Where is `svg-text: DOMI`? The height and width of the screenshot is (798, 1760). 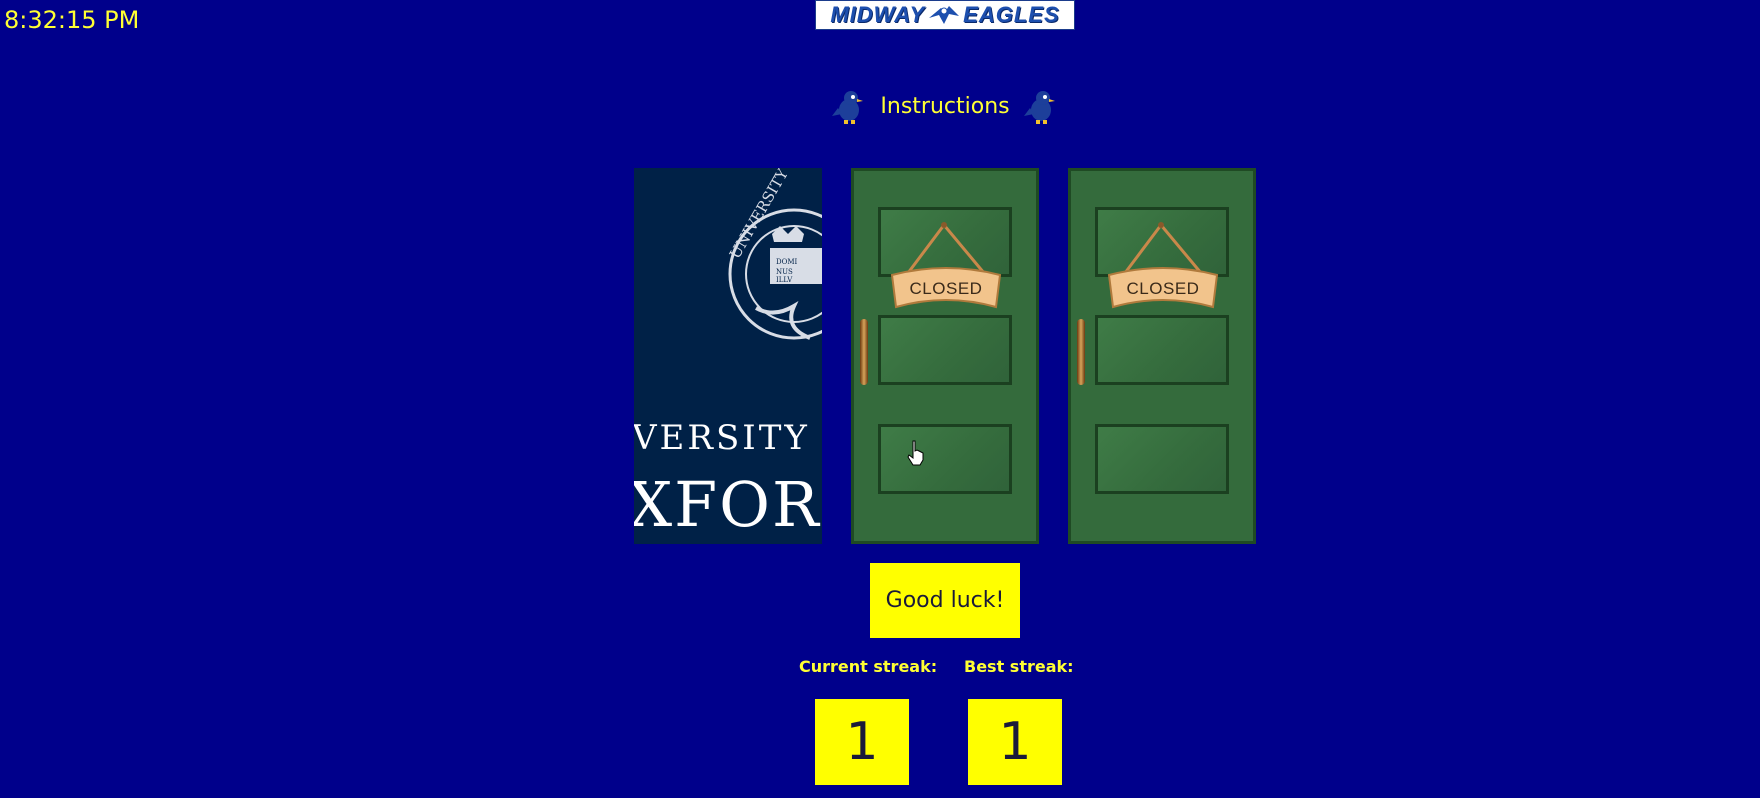 svg-text: DOMI is located at coordinates (787, 262).